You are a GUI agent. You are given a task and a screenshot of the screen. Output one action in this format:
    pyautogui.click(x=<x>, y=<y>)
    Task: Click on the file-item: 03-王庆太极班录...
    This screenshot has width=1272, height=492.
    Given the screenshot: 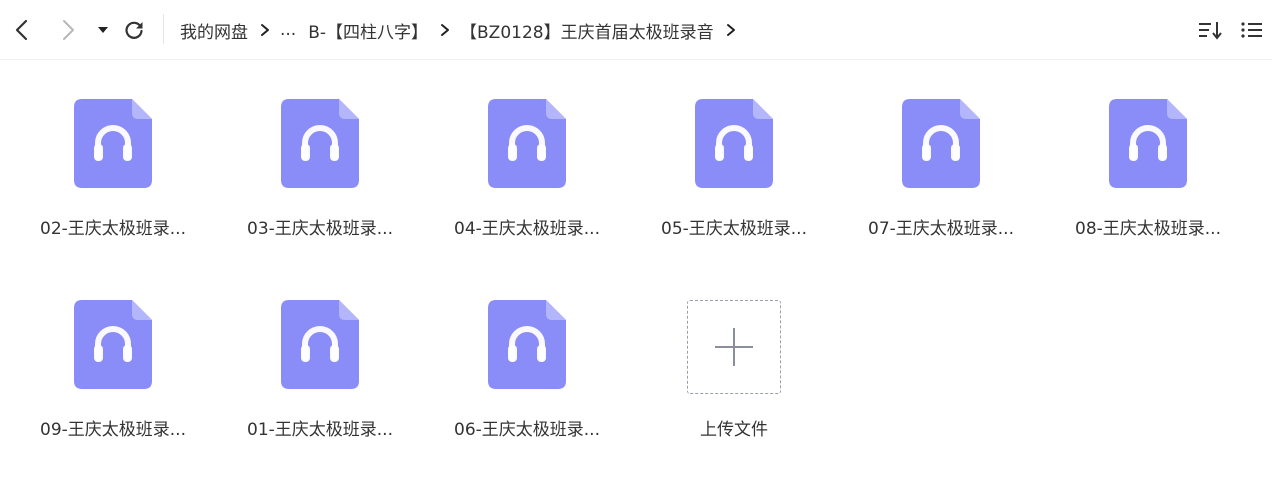 What is the action you would take?
    pyautogui.click(x=322, y=181)
    